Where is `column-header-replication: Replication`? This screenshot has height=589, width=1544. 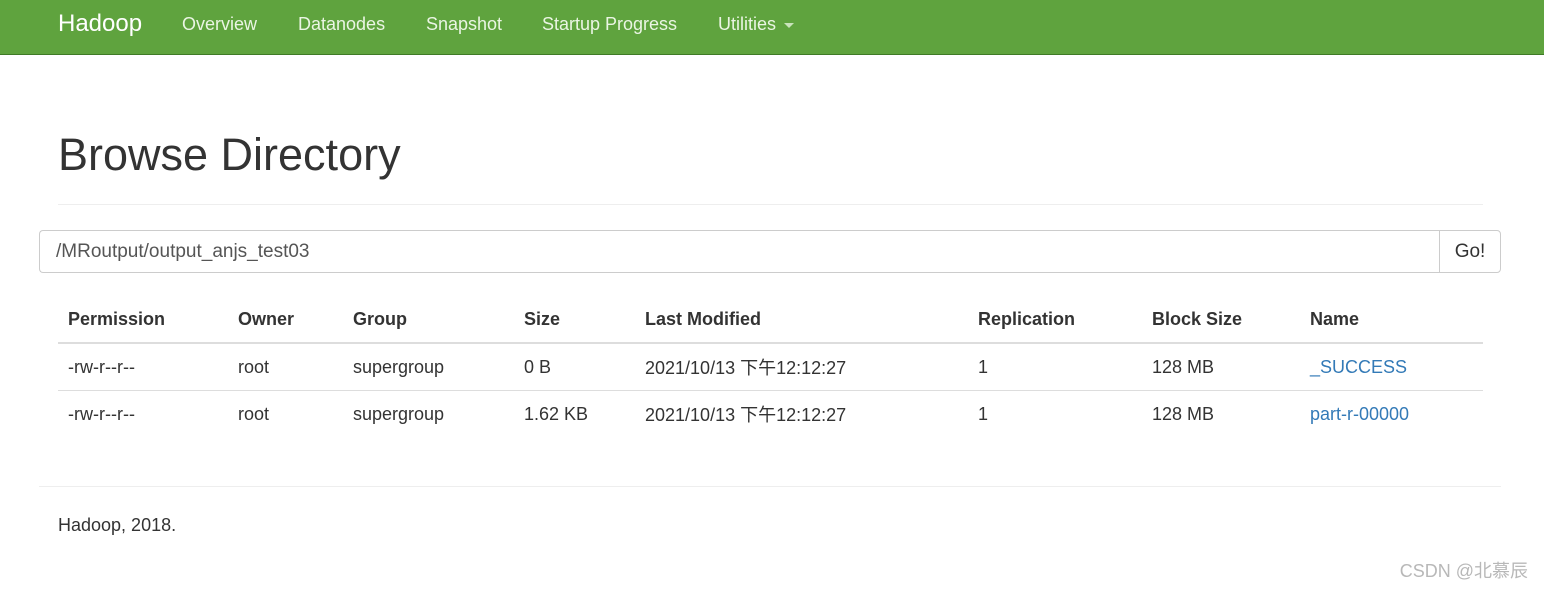 column-header-replication: Replication is located at coordinates (1055, 320).